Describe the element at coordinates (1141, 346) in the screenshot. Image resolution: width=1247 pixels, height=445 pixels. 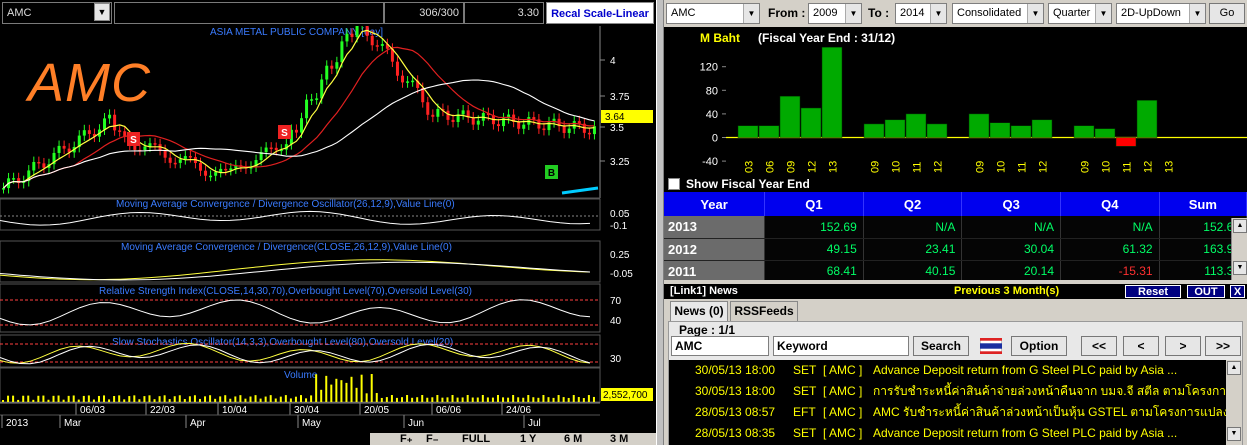
I see `nav-prev-button: <` at that location.